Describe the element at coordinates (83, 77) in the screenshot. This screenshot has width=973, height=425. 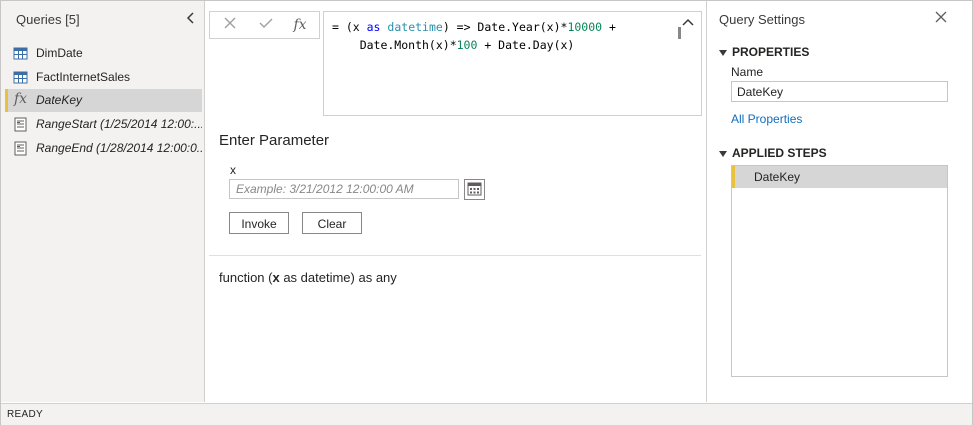
I see `query-item-label: FactInternetSales` at that location.